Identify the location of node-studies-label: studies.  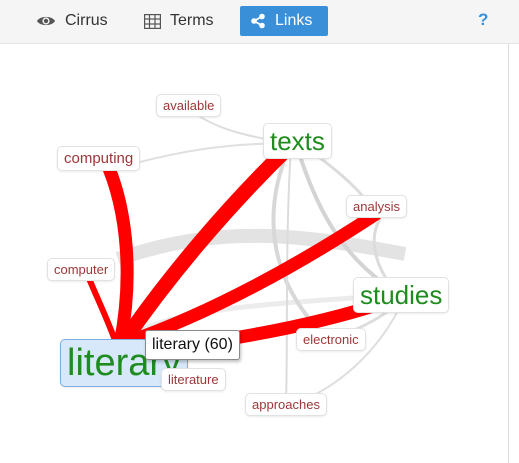
(401, 295).